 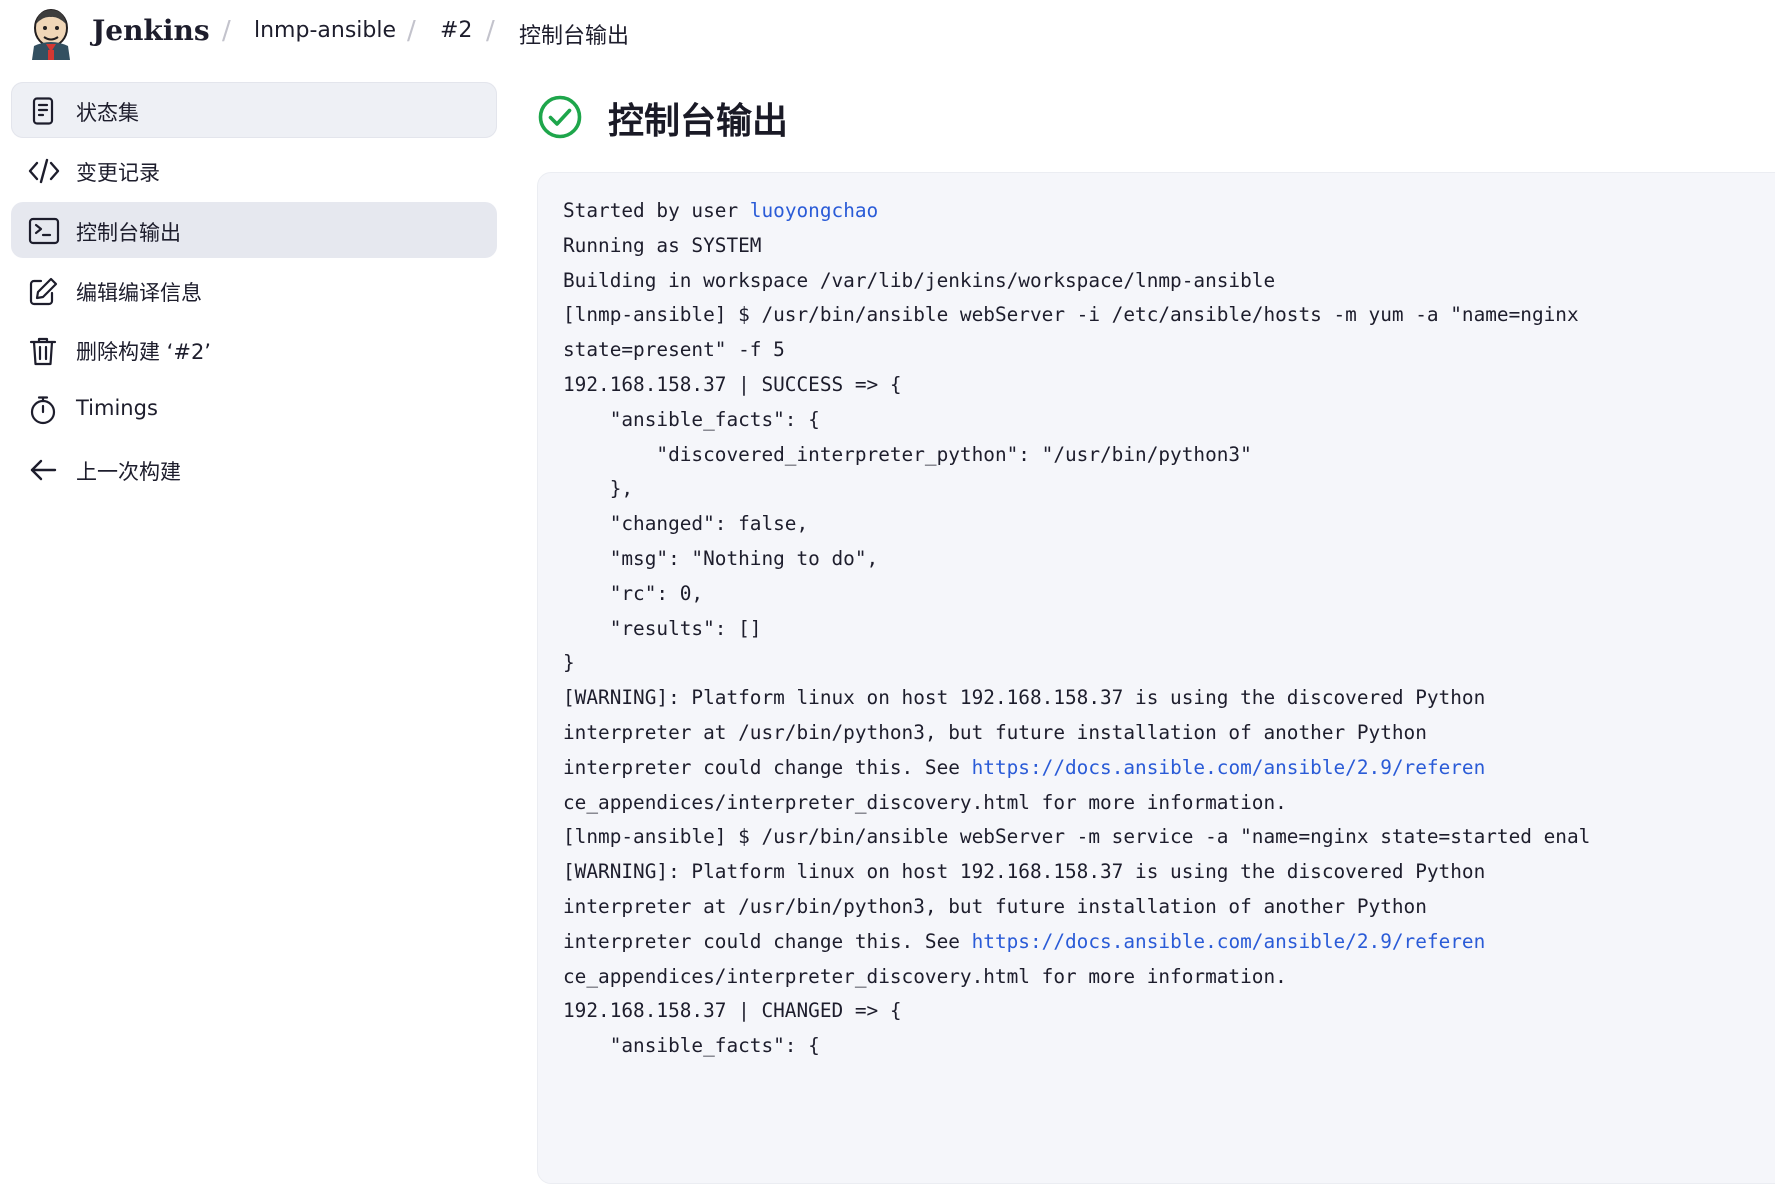 I want to click on console-line: state=present" -f 5, so click(x=1076, y=350).